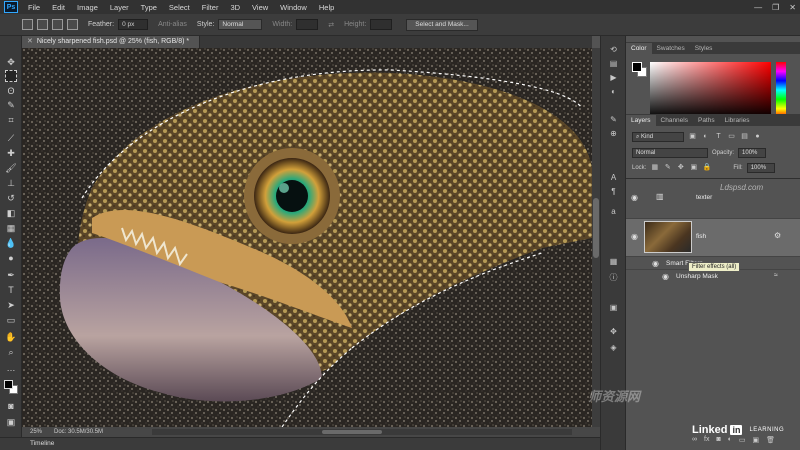 The width and height of the screenshot is (800, 450). What do you see at coordinates (718, 440) in the screenshot?
I see `add-mask-icon: ◙` at bounding box center [718, 440].